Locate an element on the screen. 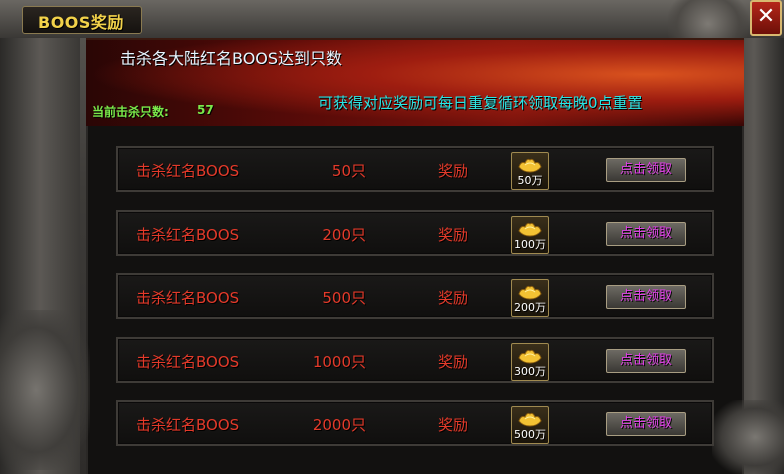  reward-item-slot: 100万 is located at coordinates (530, 235).